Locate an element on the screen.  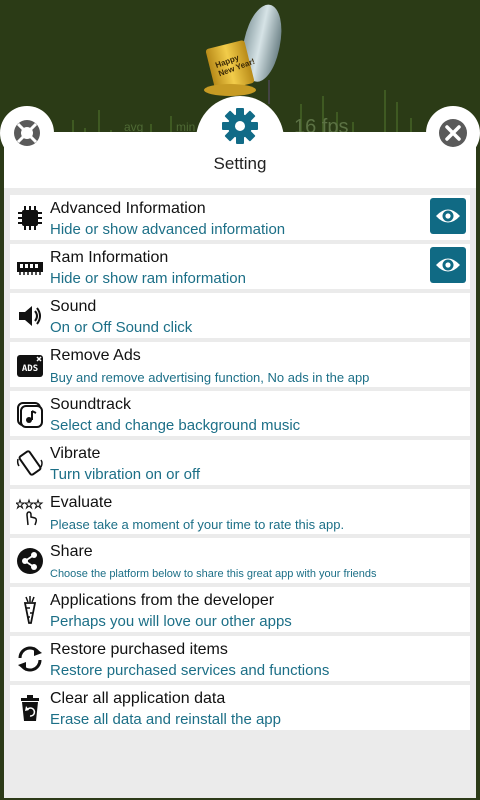
ram-icon is located at coordinates (30, 267).